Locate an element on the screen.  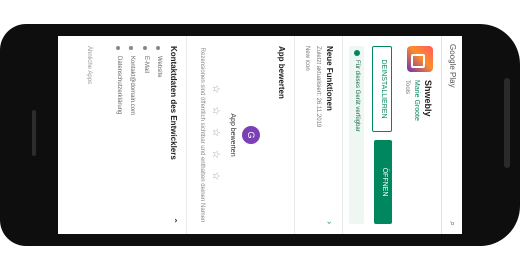
uninstall-button: DEINSTALLIEREN is located at coordinates (382, 89).